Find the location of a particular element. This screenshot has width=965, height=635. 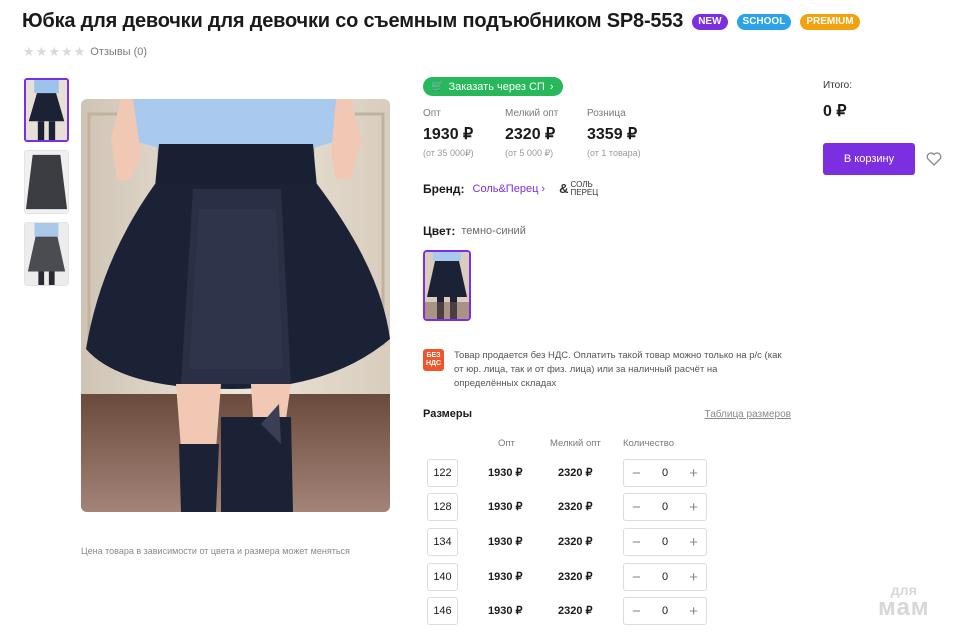

order-sp-label: Заказать через СП is located at coordinates (496, 86).